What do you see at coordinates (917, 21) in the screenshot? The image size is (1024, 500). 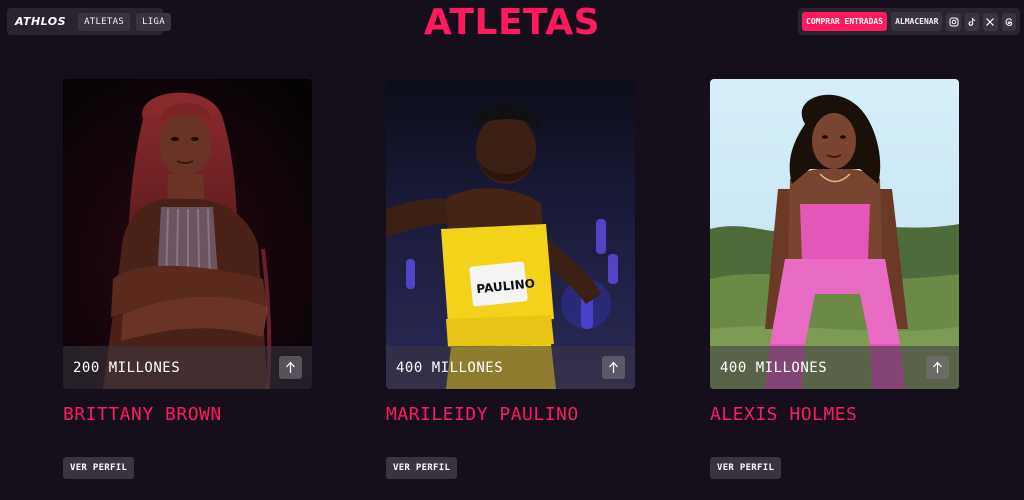 I see `store-button: ALMACENAR` at bounding box center [917, 21].